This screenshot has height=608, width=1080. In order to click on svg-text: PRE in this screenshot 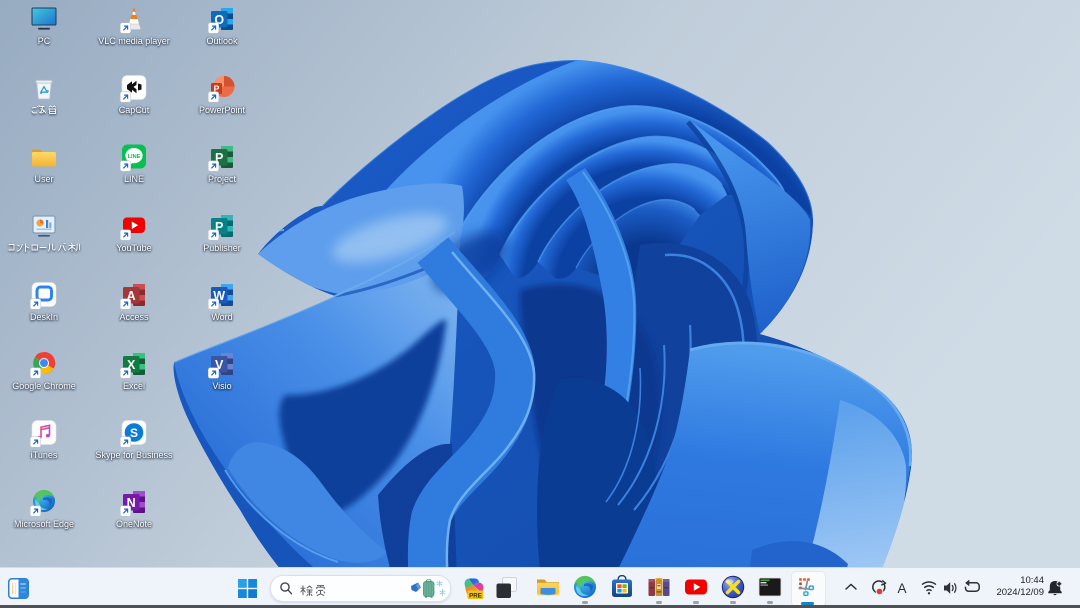, I will do `click(475, 595)`.